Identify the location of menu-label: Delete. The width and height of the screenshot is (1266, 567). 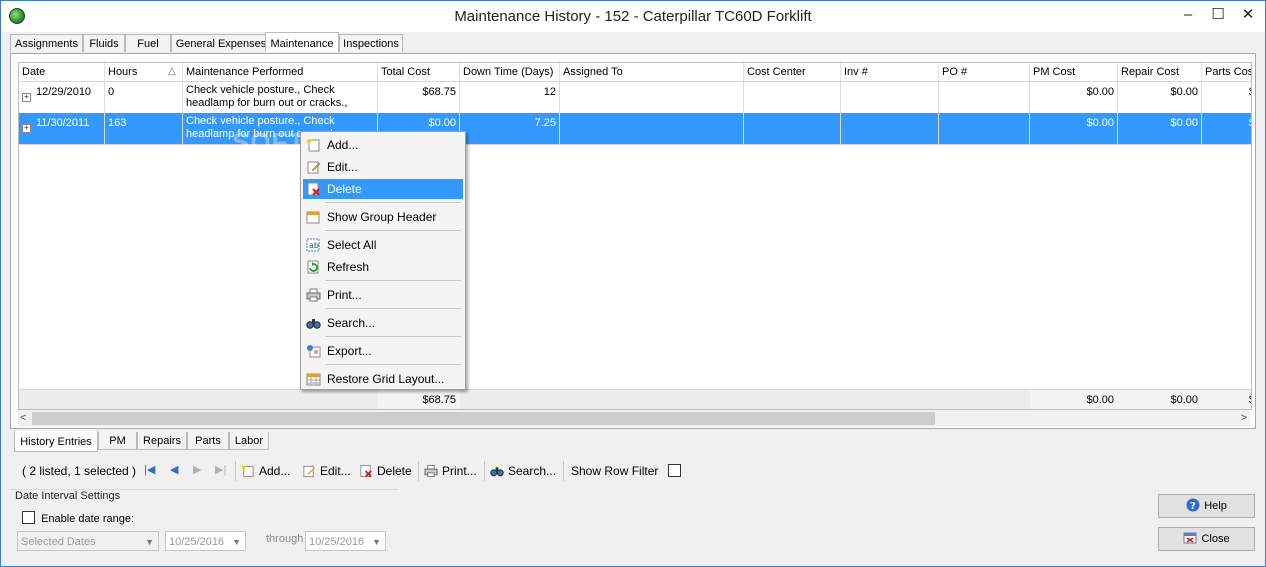
(344, 189).